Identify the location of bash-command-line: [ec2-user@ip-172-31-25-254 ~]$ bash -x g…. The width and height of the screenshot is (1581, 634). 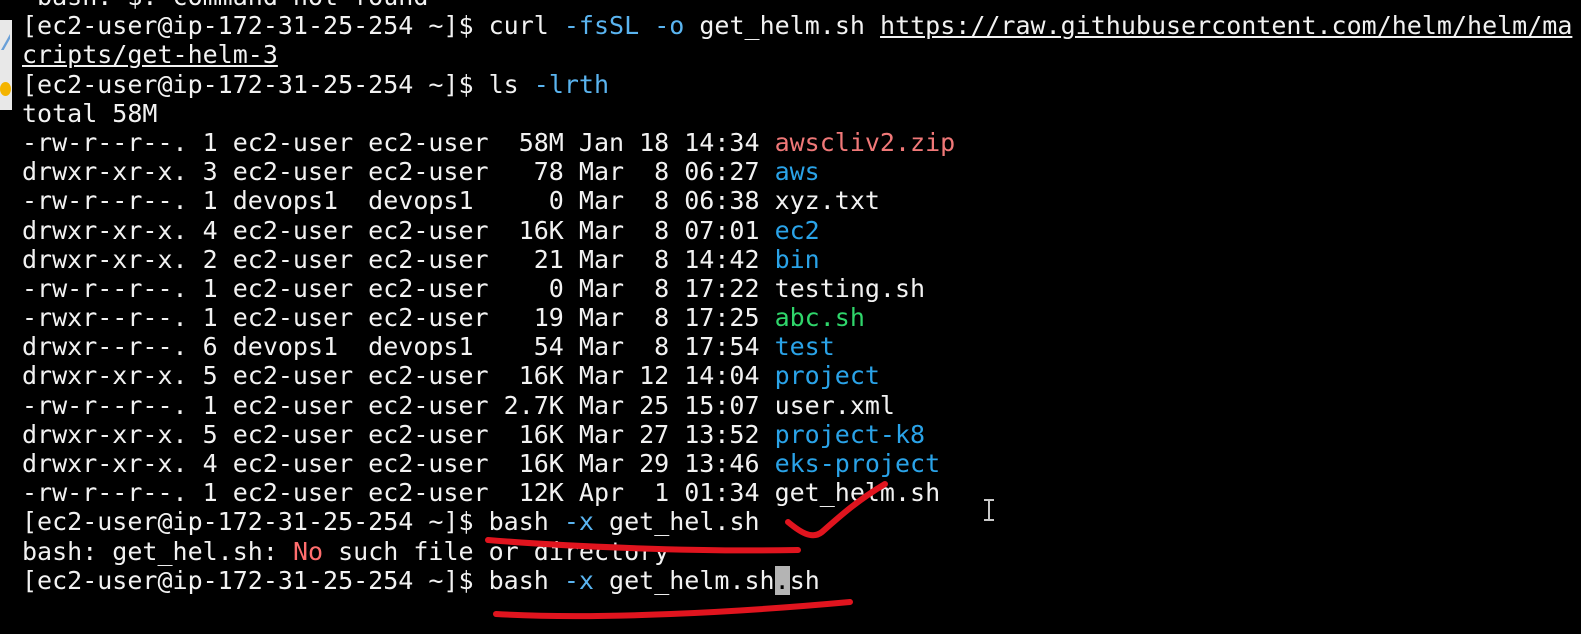
(797, 521).